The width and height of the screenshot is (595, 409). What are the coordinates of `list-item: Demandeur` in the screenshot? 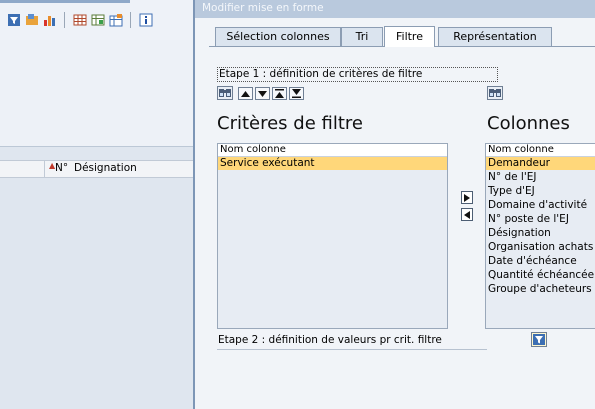 It's located at (540, 163).